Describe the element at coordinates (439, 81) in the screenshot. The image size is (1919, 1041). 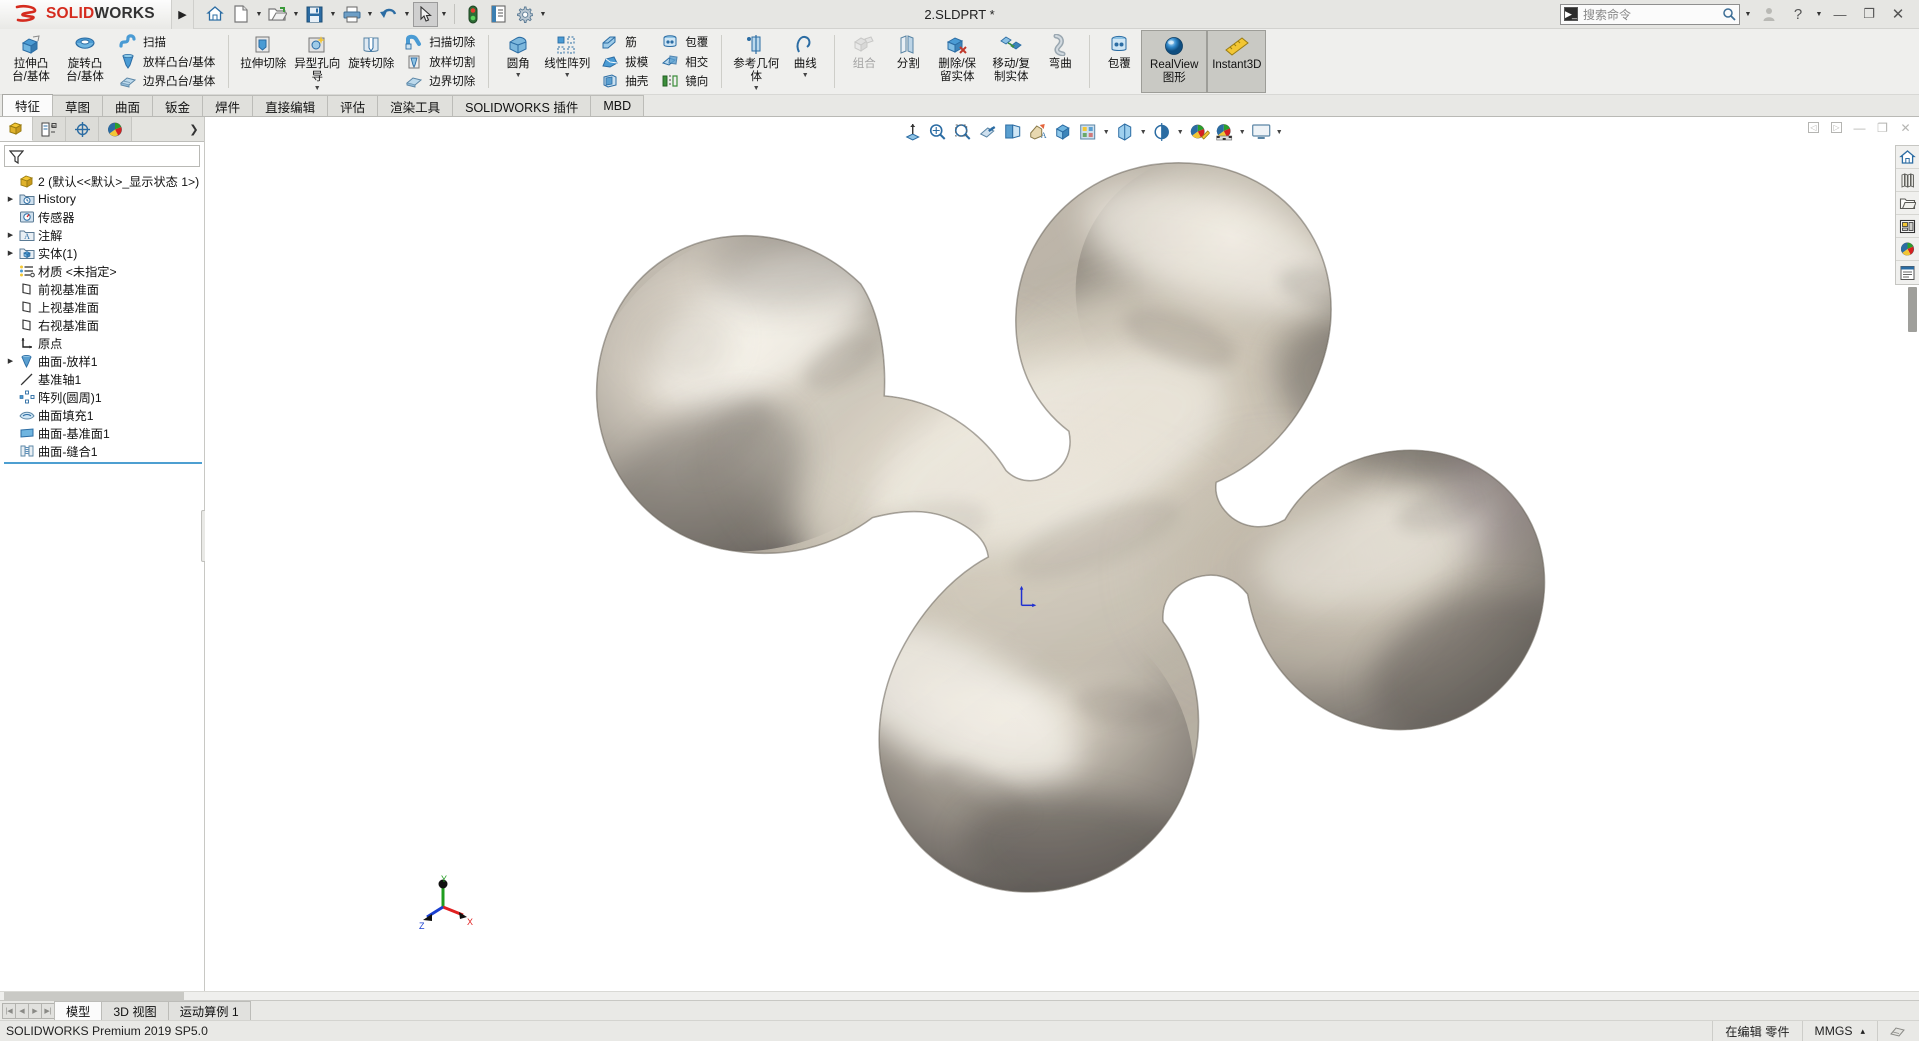
I see `boundary-cut-button: 边界切除` at that location.